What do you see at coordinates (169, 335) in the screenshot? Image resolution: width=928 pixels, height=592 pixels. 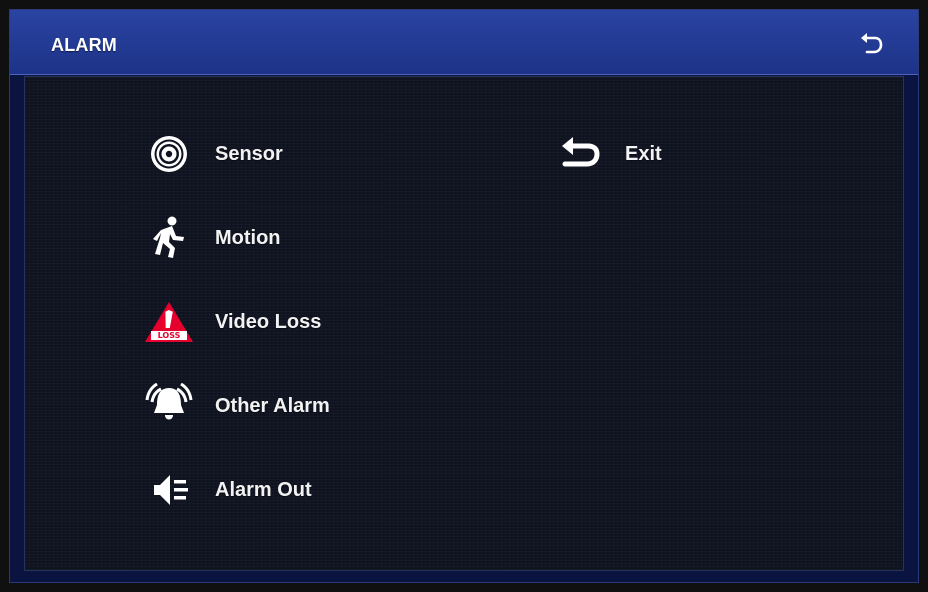 I see `video-loss-badge-text: LOSS` at bounding box center [169, 335].